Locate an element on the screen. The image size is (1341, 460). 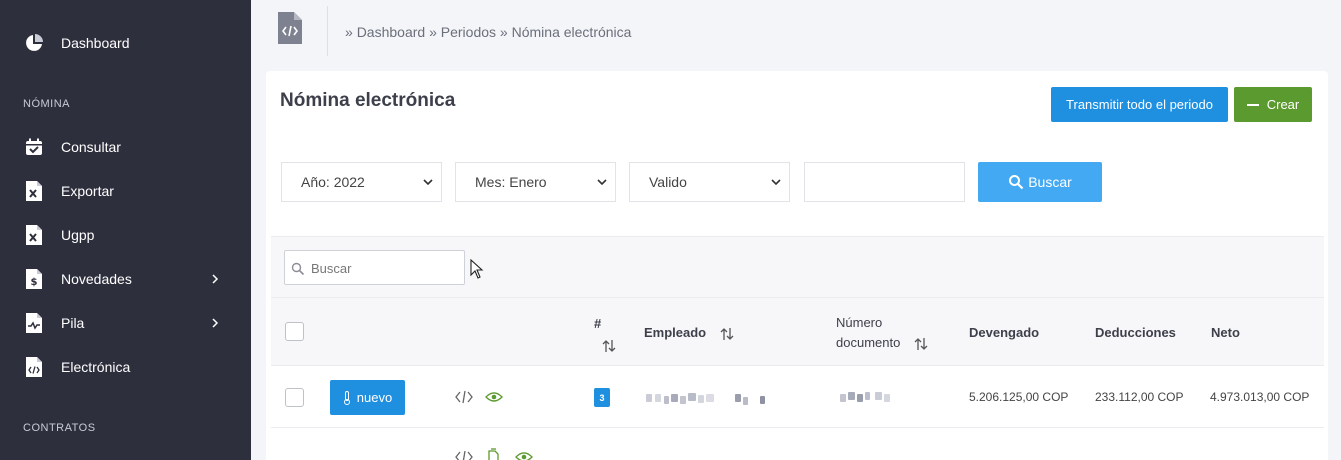
col-header-deductions: Deducciones is located at coordinates (1135, 332).